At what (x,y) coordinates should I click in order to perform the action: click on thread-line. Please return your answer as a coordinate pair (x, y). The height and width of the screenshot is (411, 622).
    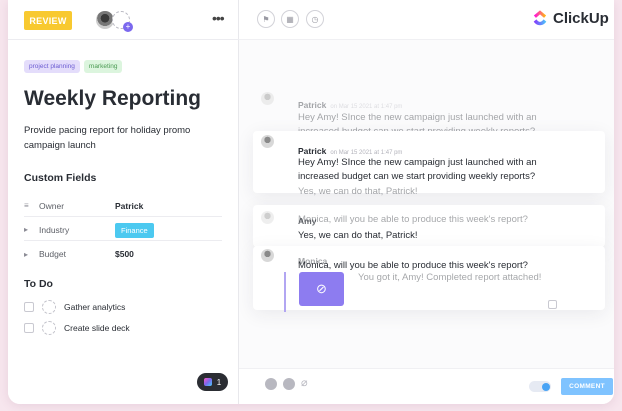
    Looking at the image, I should click on (285, 292).